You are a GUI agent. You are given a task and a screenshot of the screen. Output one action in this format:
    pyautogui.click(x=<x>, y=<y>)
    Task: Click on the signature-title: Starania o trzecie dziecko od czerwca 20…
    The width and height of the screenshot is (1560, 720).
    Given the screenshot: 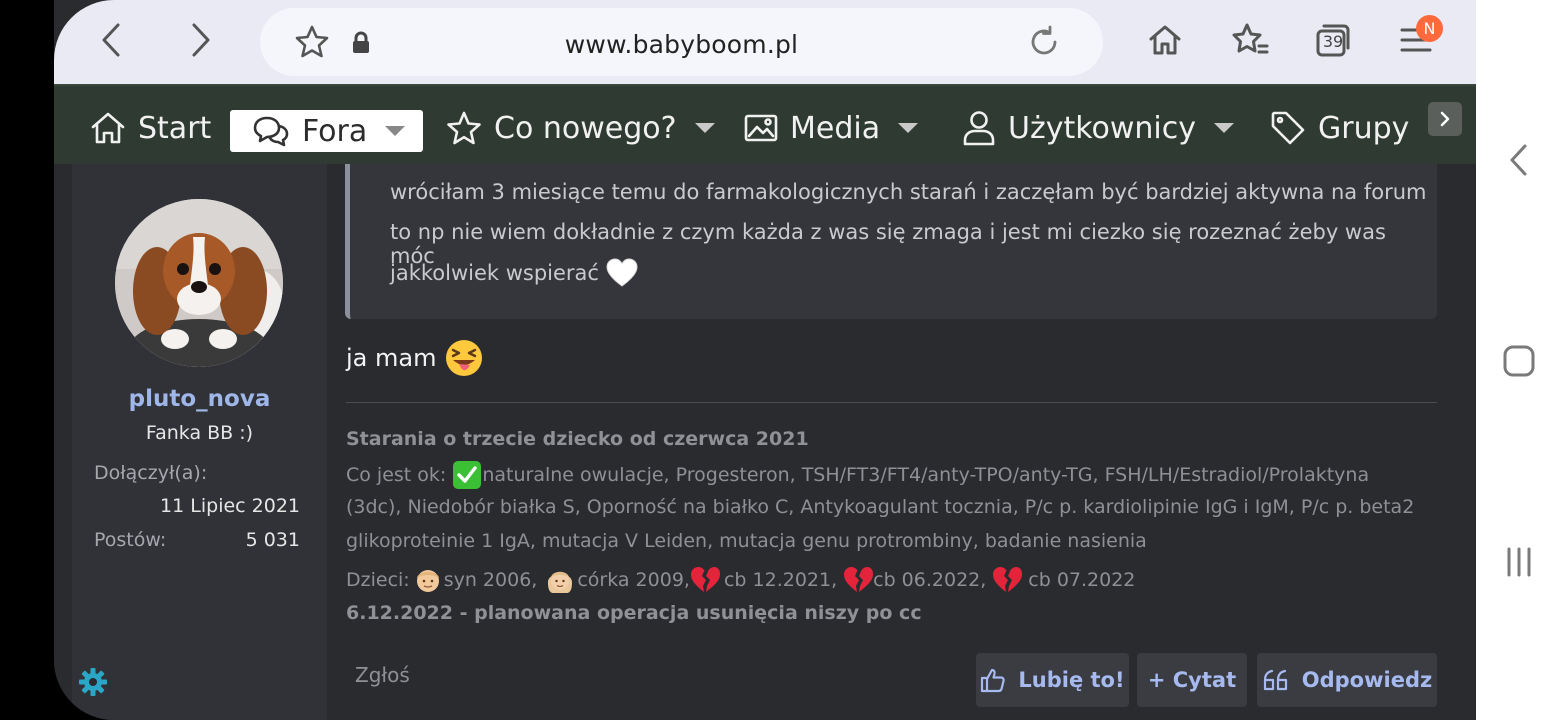 What is the action you would take?
    pyautogui.click(x=577, y=439)
    